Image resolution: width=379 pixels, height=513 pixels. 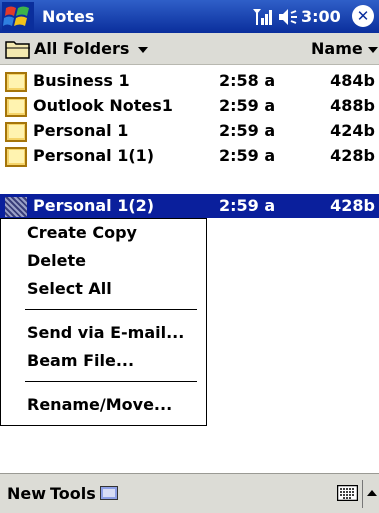 What do you see at coordinates (189, 16) in the screenshot?
I see `title-bar: Notes 3:00 ✕` at bounding box center [189, 16].